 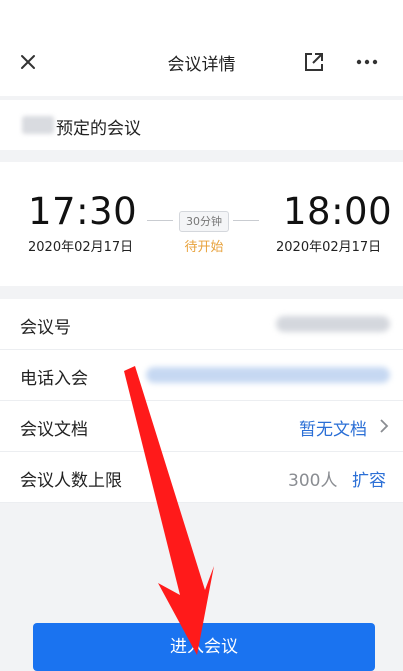 I want to click on meeting-docs-label: 会议文档, so click(x=54, y=430).